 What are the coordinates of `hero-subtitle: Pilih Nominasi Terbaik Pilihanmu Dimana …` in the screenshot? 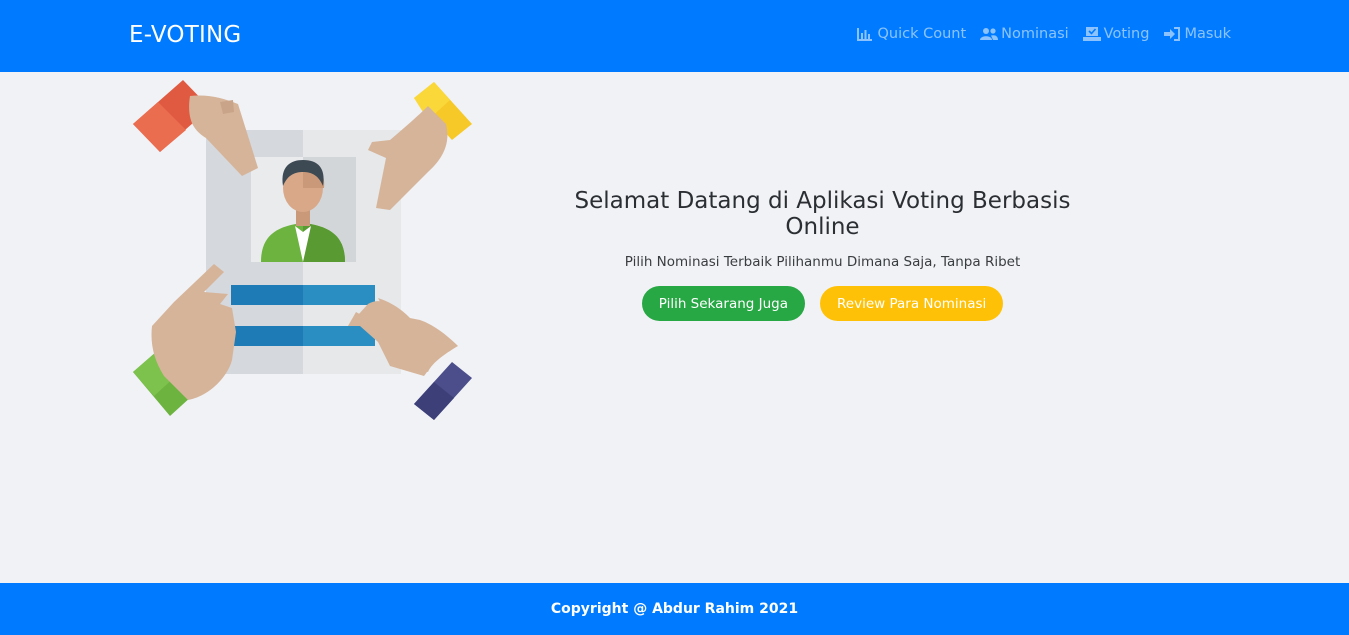 It's located at (822, 262).